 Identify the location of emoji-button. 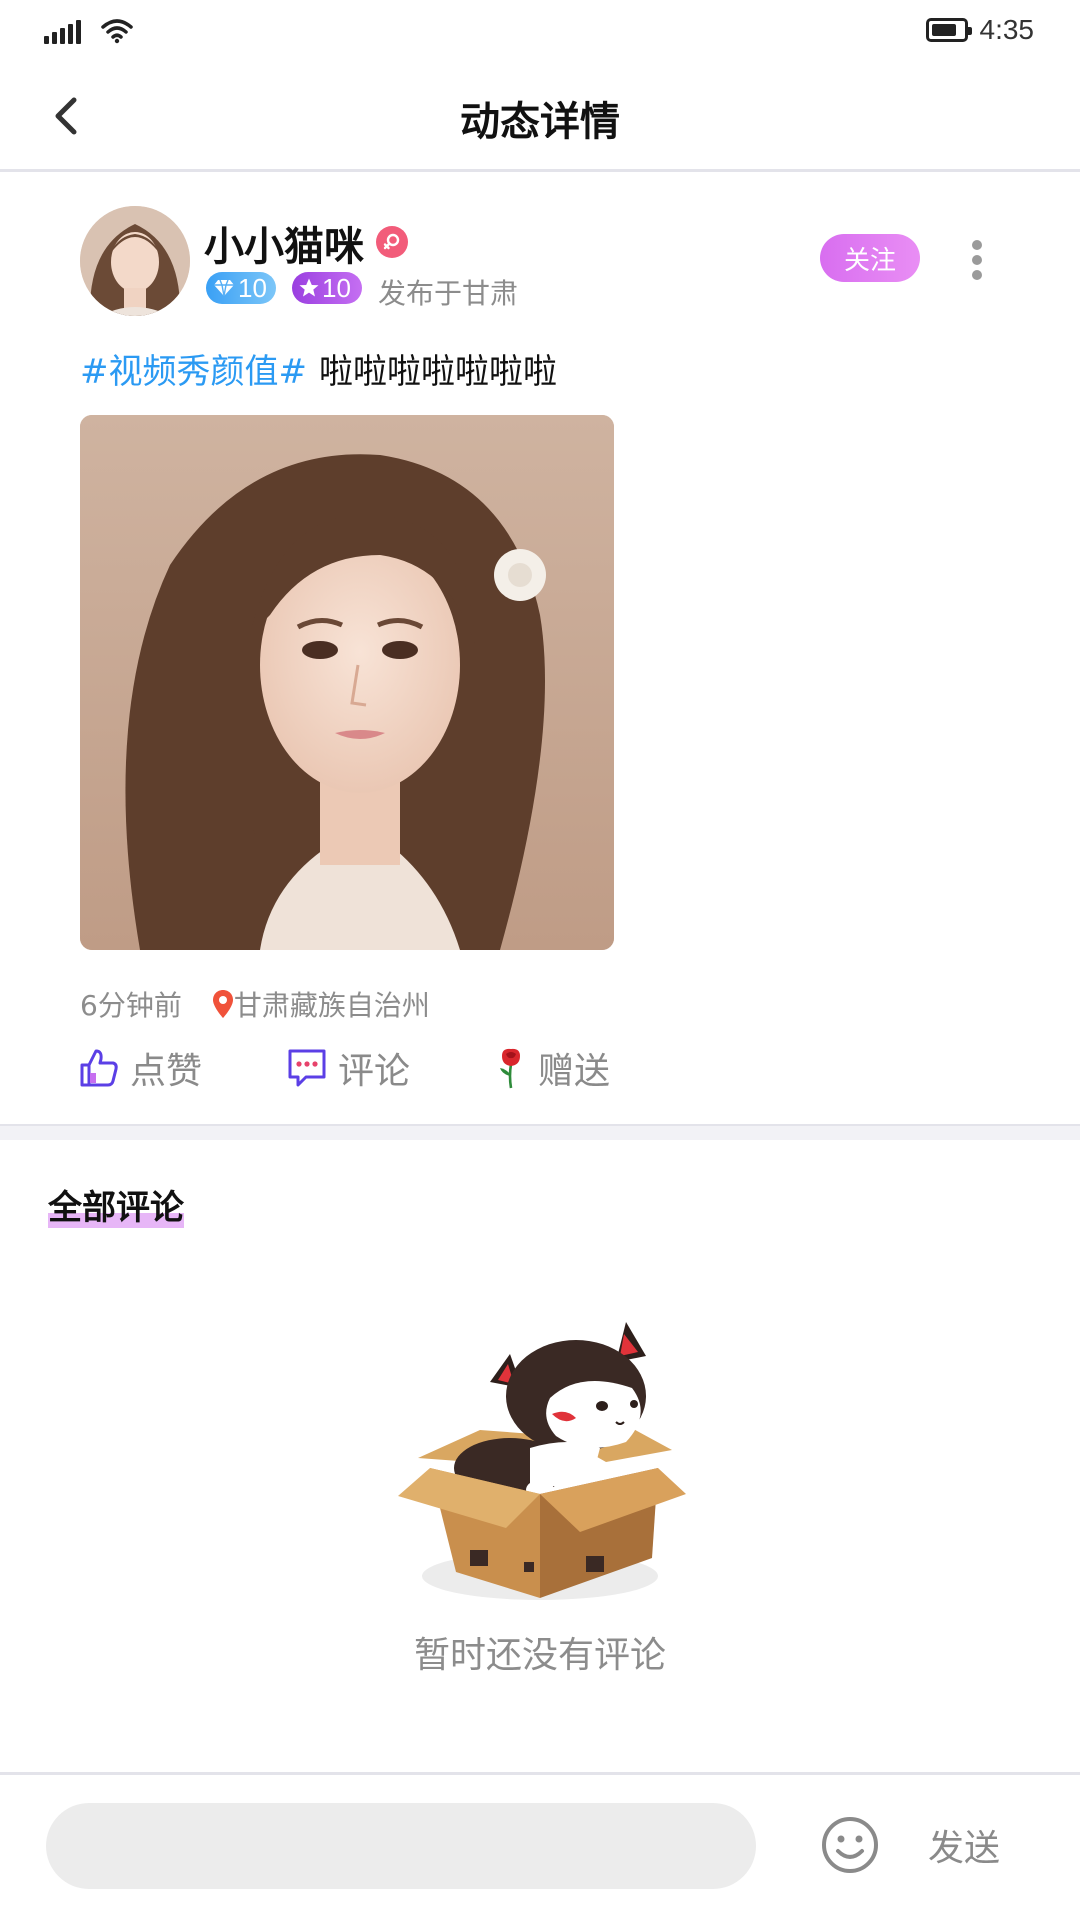
(850, 1845).